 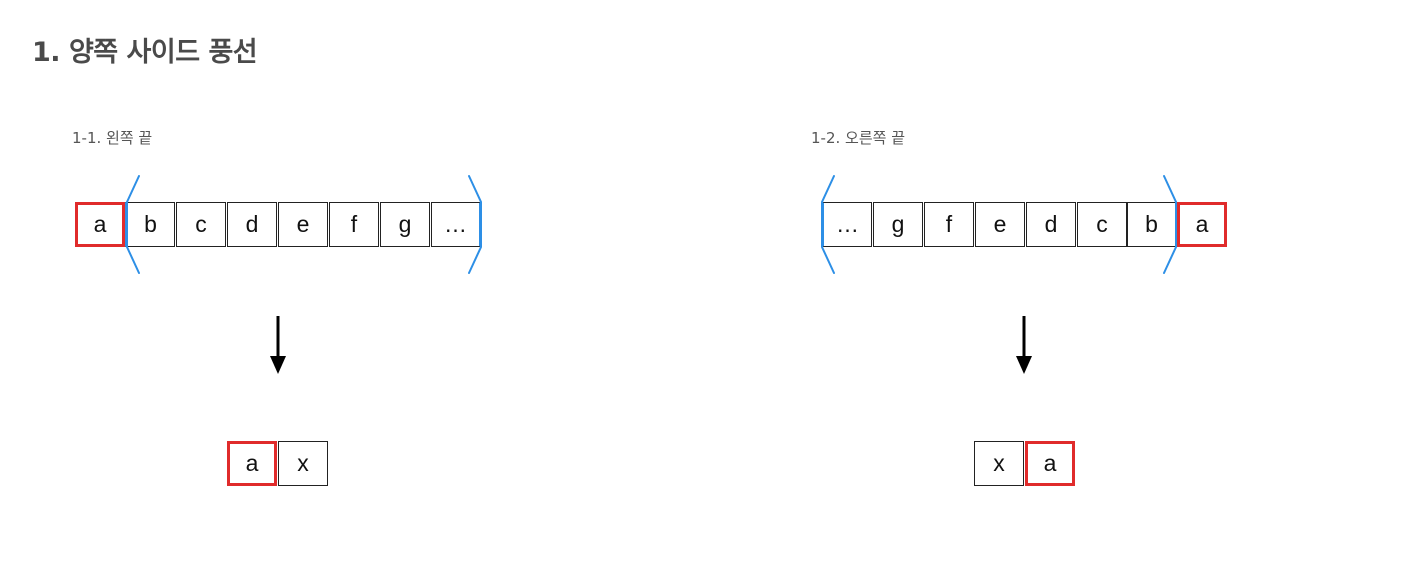 What do you see at coordinates (858, 138) in the screenshot?
I see `section-title-right-end: 1-2. 오른쪽 끝` at bounding box center [858, 138].